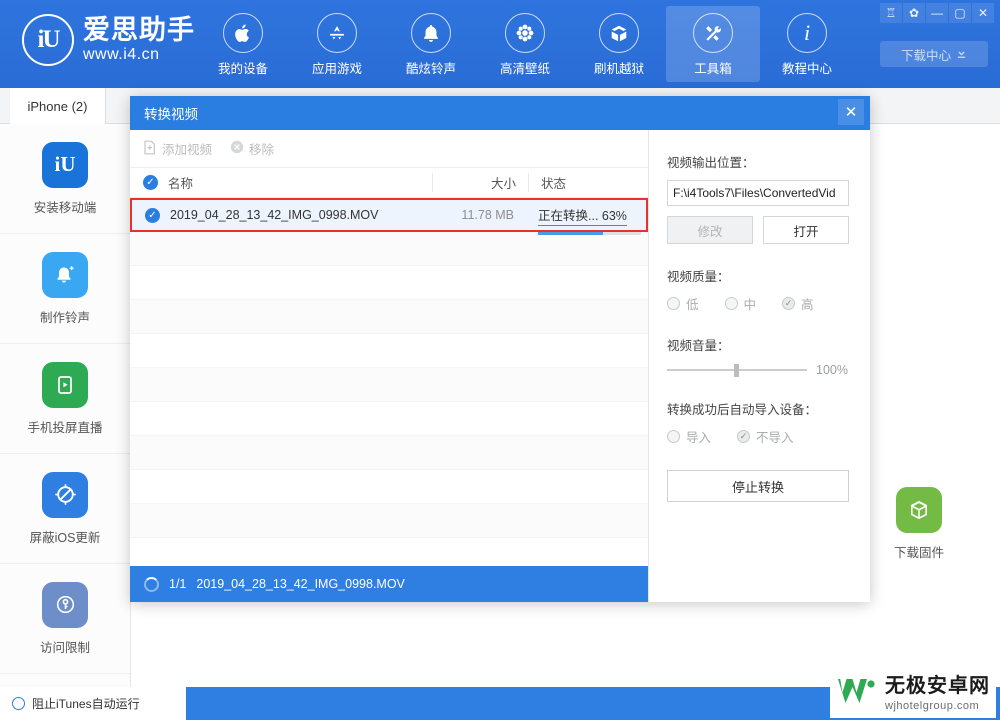  What do you see at coordinates (713, 69) in the screenshot?
I see `nav-label: 工具箱` at bounding box center [713, 69].